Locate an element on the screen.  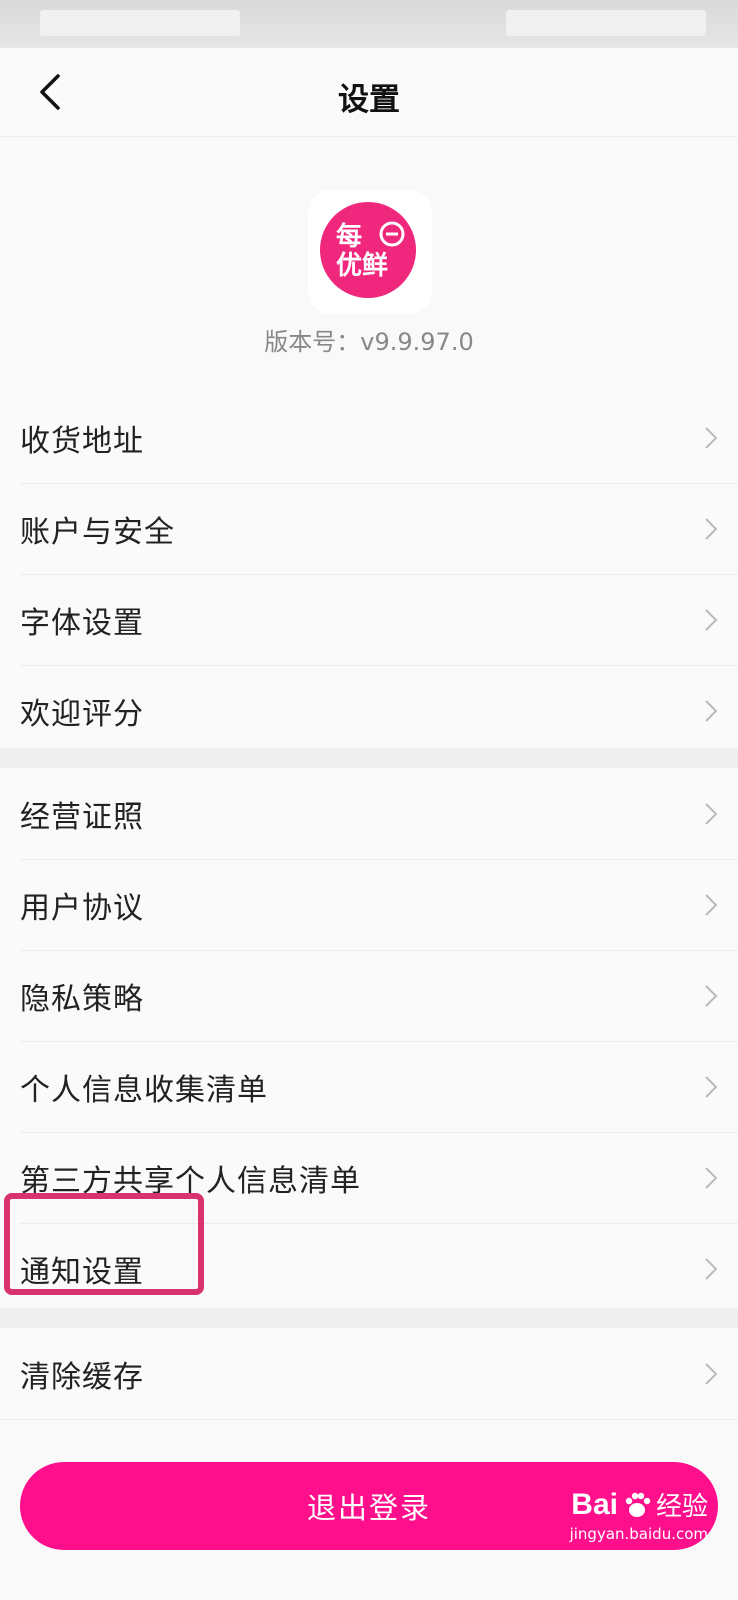
svg-text: 每 is located at coordinates (349, 236).